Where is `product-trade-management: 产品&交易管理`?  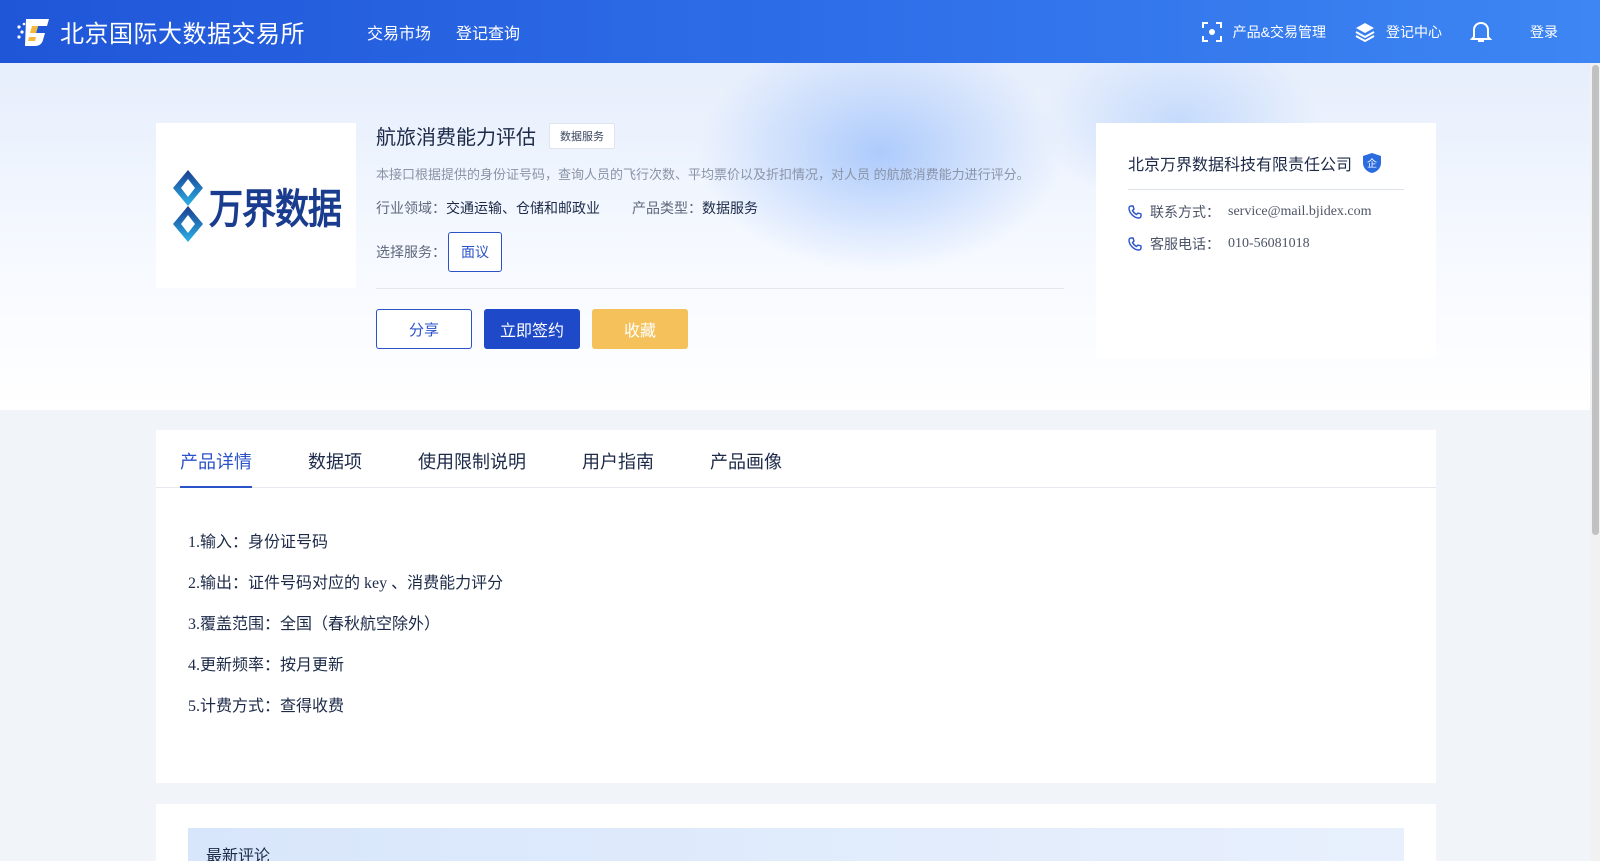 product-trade-management: 产品&交易管理 is located at coordinates (1263, 32).